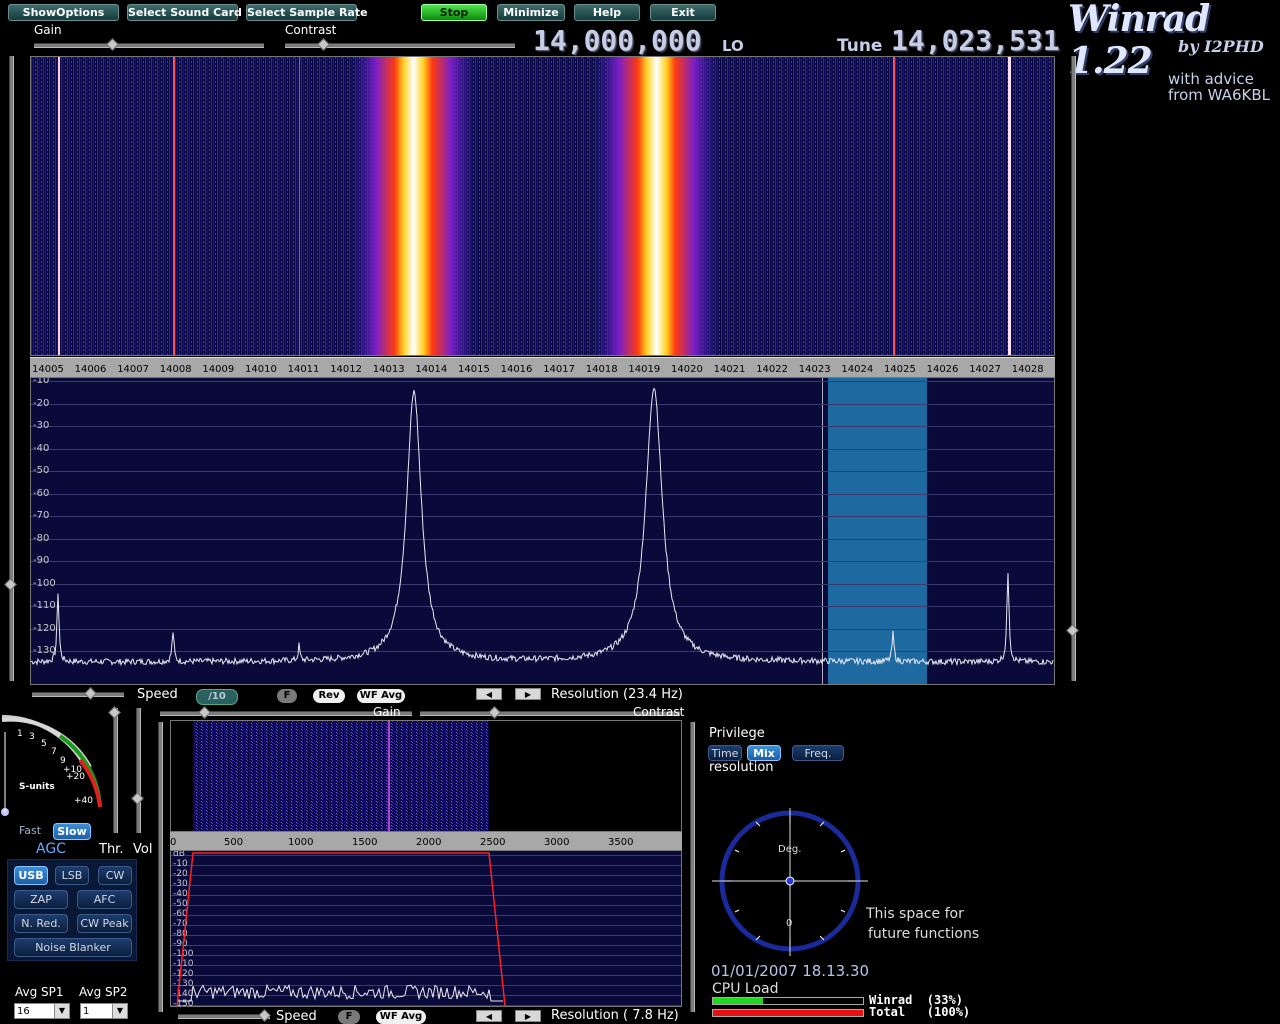 This screenshot has height=1024, width=1280. I want to click on audio-freq-tick-label: 0, so click(173, 842).